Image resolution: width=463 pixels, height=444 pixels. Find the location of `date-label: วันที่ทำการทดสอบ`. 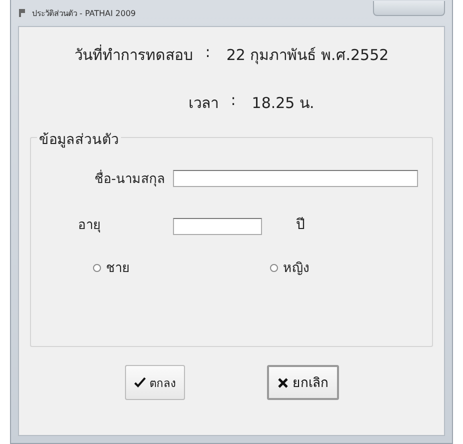

date-label: วันที่ทำการทดสอบ is located at coordinates (134, 55).